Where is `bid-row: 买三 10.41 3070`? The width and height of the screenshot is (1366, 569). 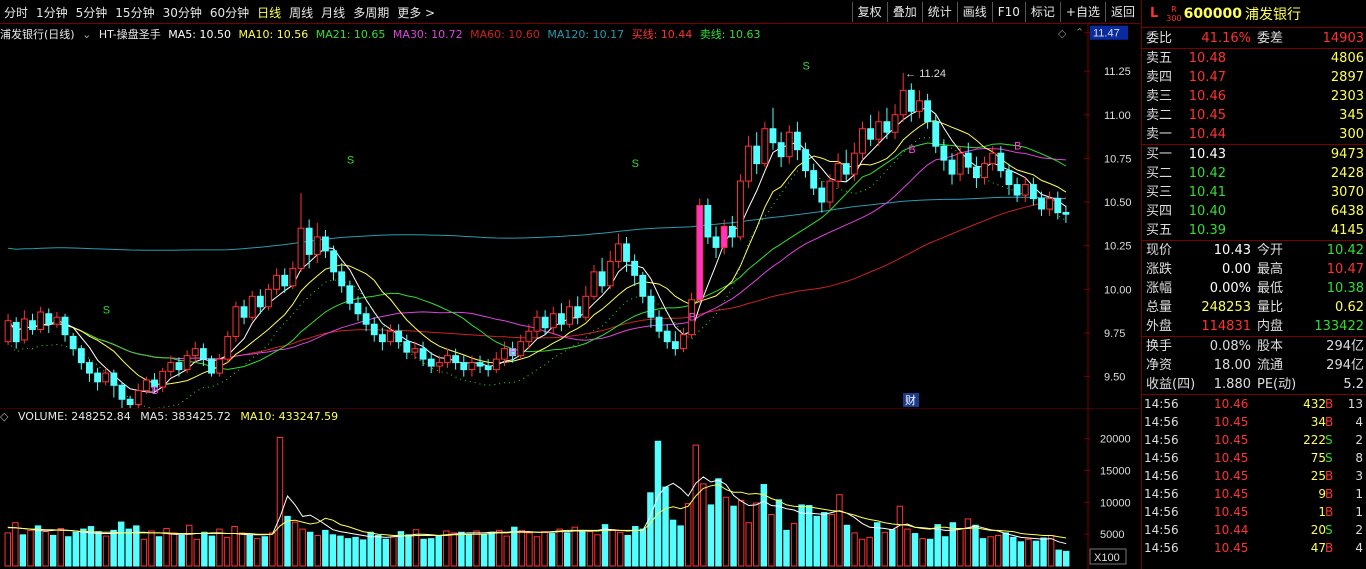 bid-row: 买三 10.41 3070 is located at coordinates (1254, 192).